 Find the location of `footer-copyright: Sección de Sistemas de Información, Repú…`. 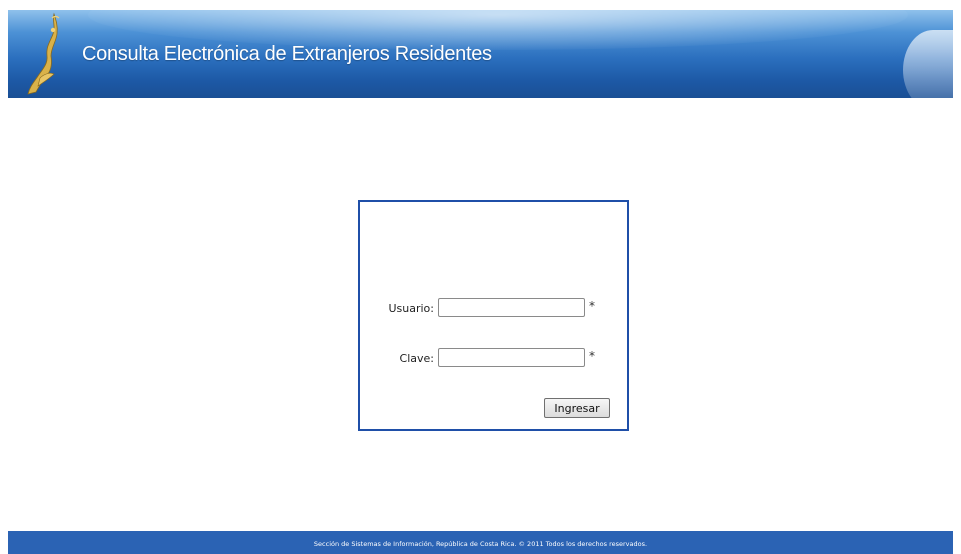

footer-copyright: Sección de Sistemas de Información, Repú… is located at coordinates (480, 544).